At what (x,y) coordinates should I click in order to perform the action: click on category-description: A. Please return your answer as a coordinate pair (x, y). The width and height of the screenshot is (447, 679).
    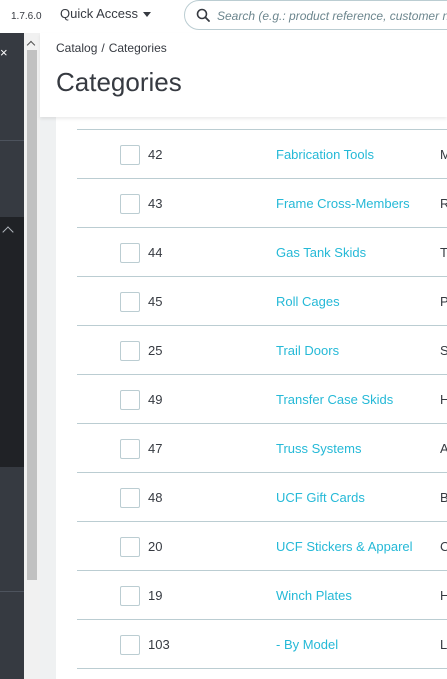
    Looking at the image, I should click on (443, 448).